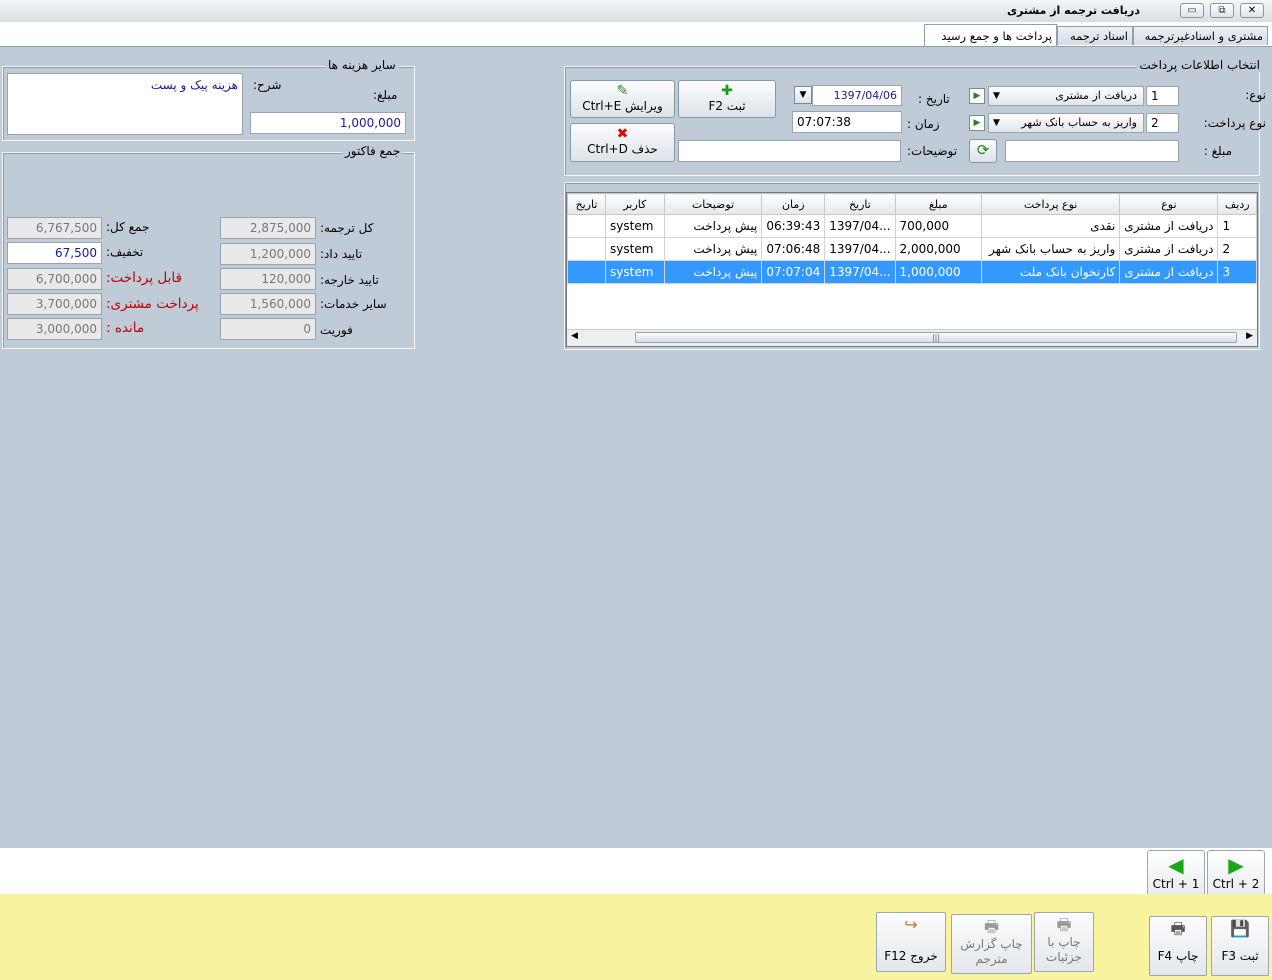 Image resolution: width=1272 pixels, height=980 pixels. I want to click on plus-icon: ✚, so click(727, 91).